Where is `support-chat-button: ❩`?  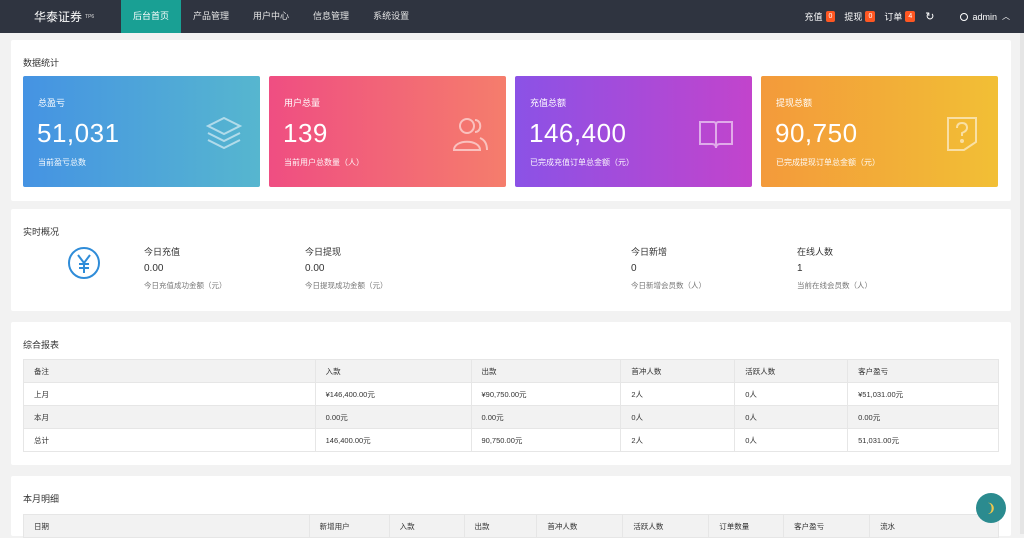
support-chat-button: ❩ is located at coordinates (991, 508).